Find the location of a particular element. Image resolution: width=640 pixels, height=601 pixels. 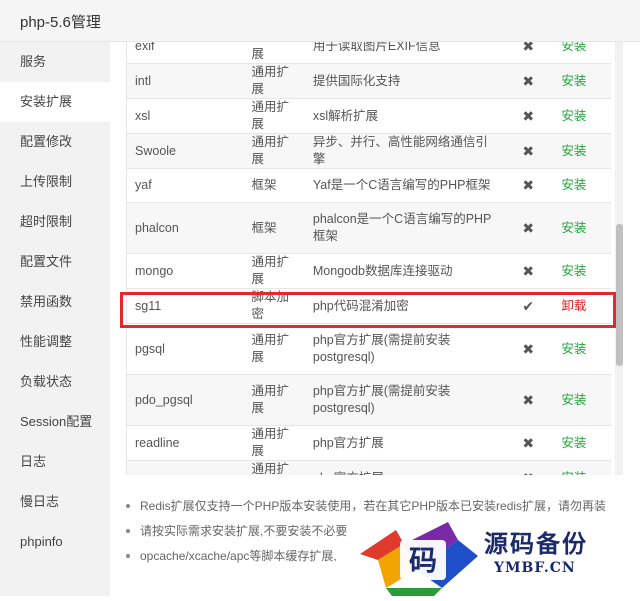

table-row: xsl 通用扩展 xsl解析扩展 ✖ 安装 is located at coordinates (369, 116).